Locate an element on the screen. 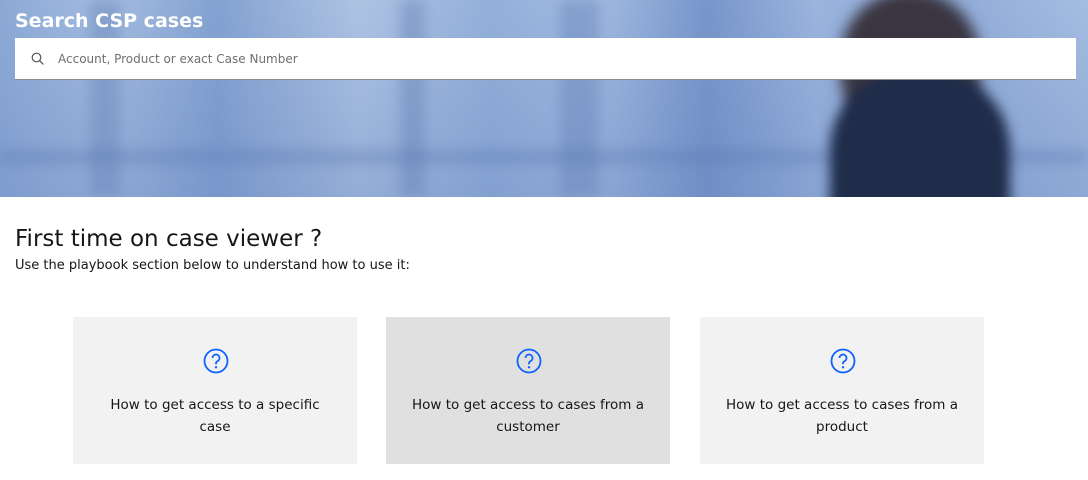 The image size is (1088, 480). search-input is located at coordinates (508, 58).